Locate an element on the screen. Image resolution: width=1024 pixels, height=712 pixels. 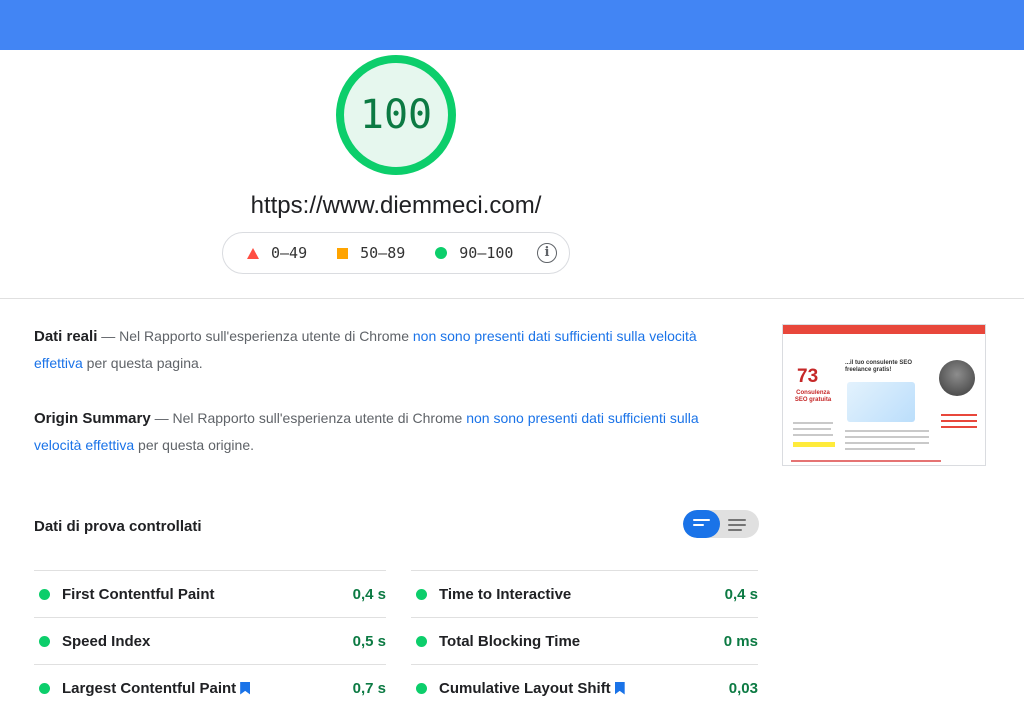
thumbnail-highlight is located at coordinates (814, 444).